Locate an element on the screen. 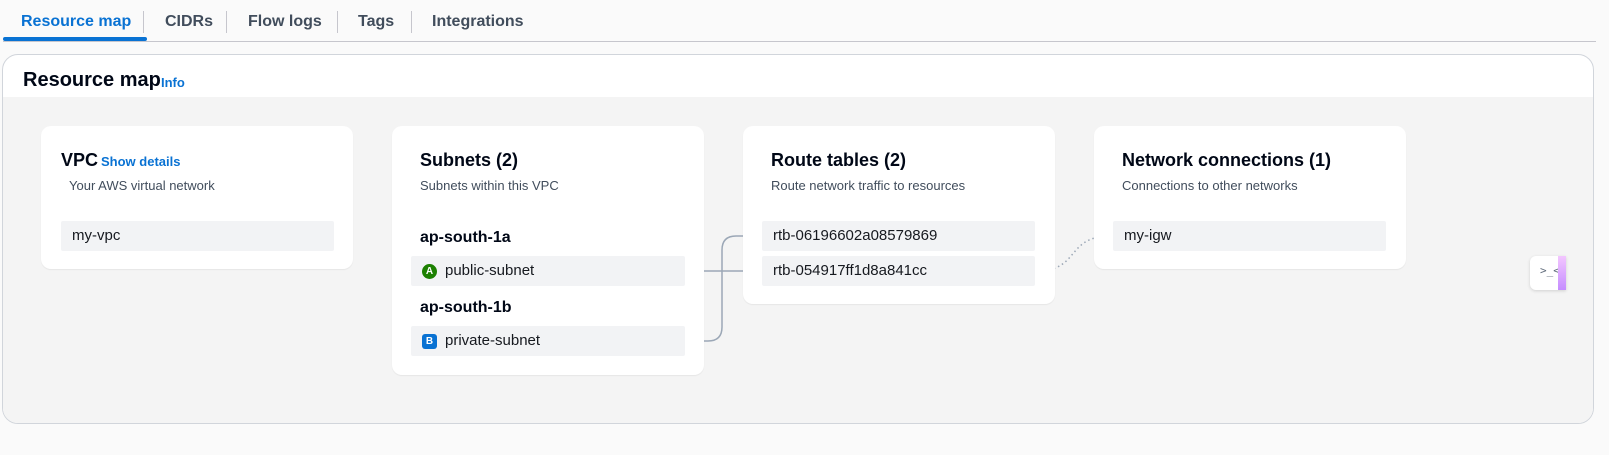  panel-title: Resource map is located at coordinates (92, 80).